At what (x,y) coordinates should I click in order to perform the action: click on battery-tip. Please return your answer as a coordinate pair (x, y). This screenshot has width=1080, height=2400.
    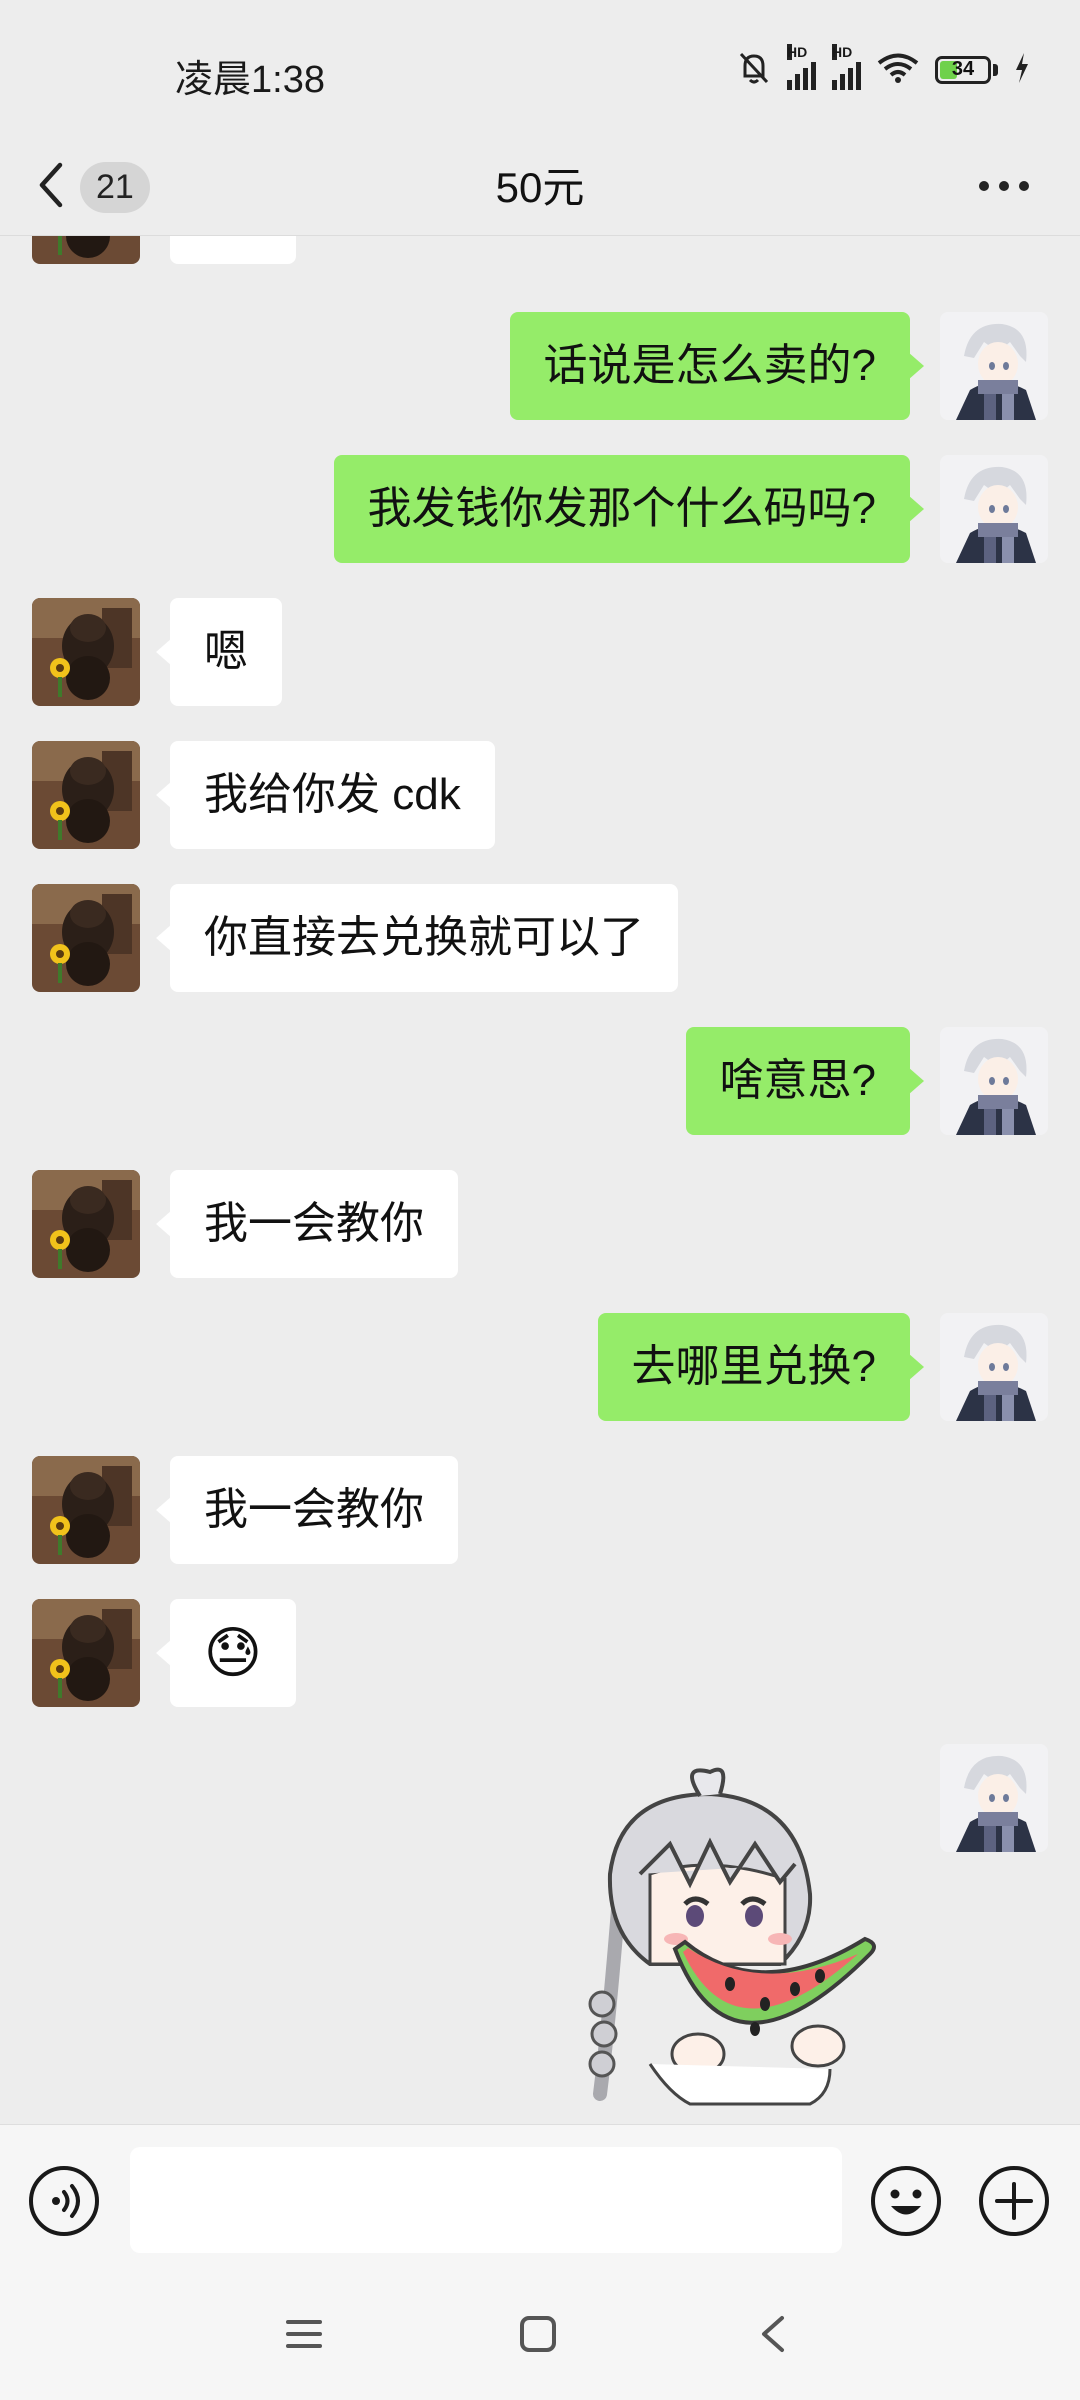
    Looking at the image, I should click on (995, 70).